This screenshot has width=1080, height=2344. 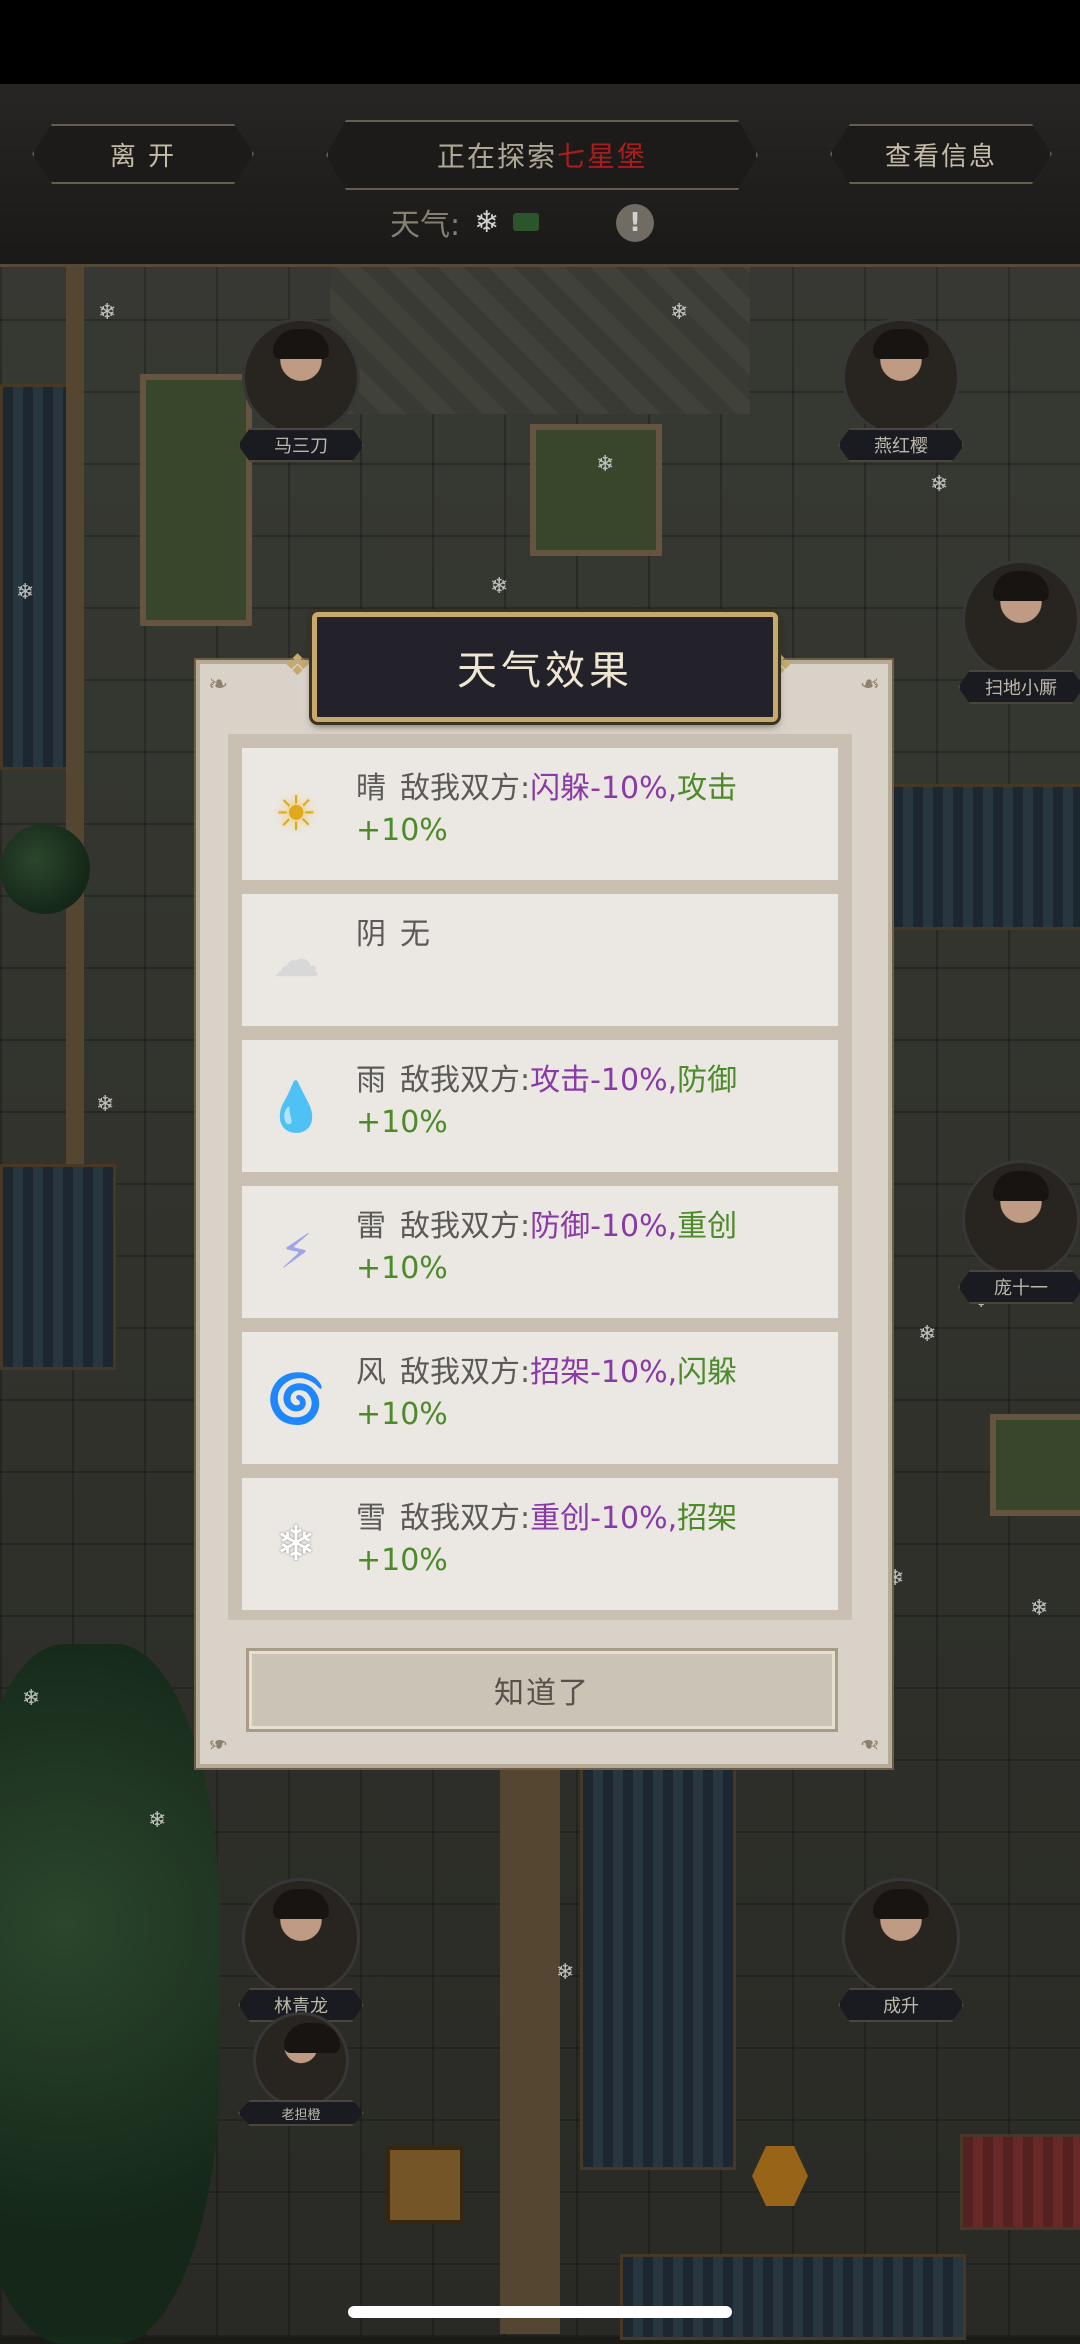 I want to click on effect-description: 阴无, so click(x=586, y=935).